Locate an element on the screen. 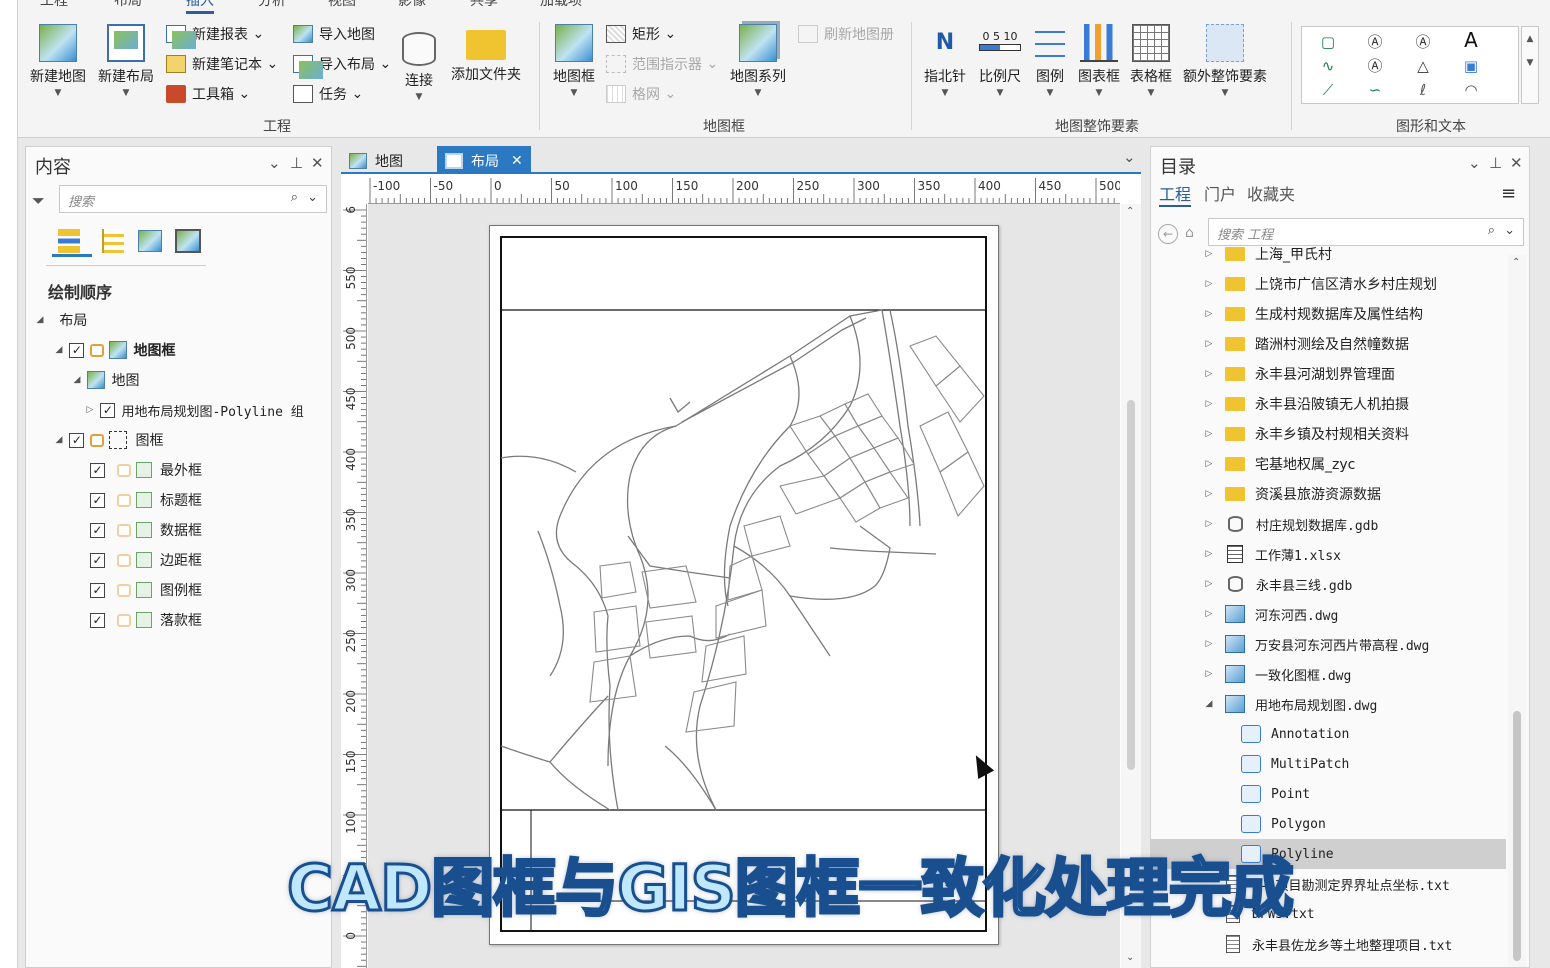  contents-search-input: 搜索 ⌕ ⌄ is located at coordinates (193, 199).